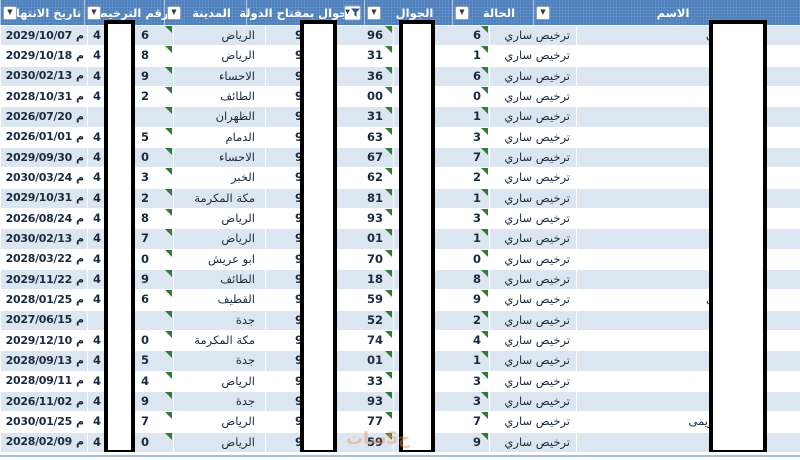 This screenshot has height=460, width=800. Describe the element at coordinates (145, 299) in the screenshot. I see `license-last-digit: 6` at that location.